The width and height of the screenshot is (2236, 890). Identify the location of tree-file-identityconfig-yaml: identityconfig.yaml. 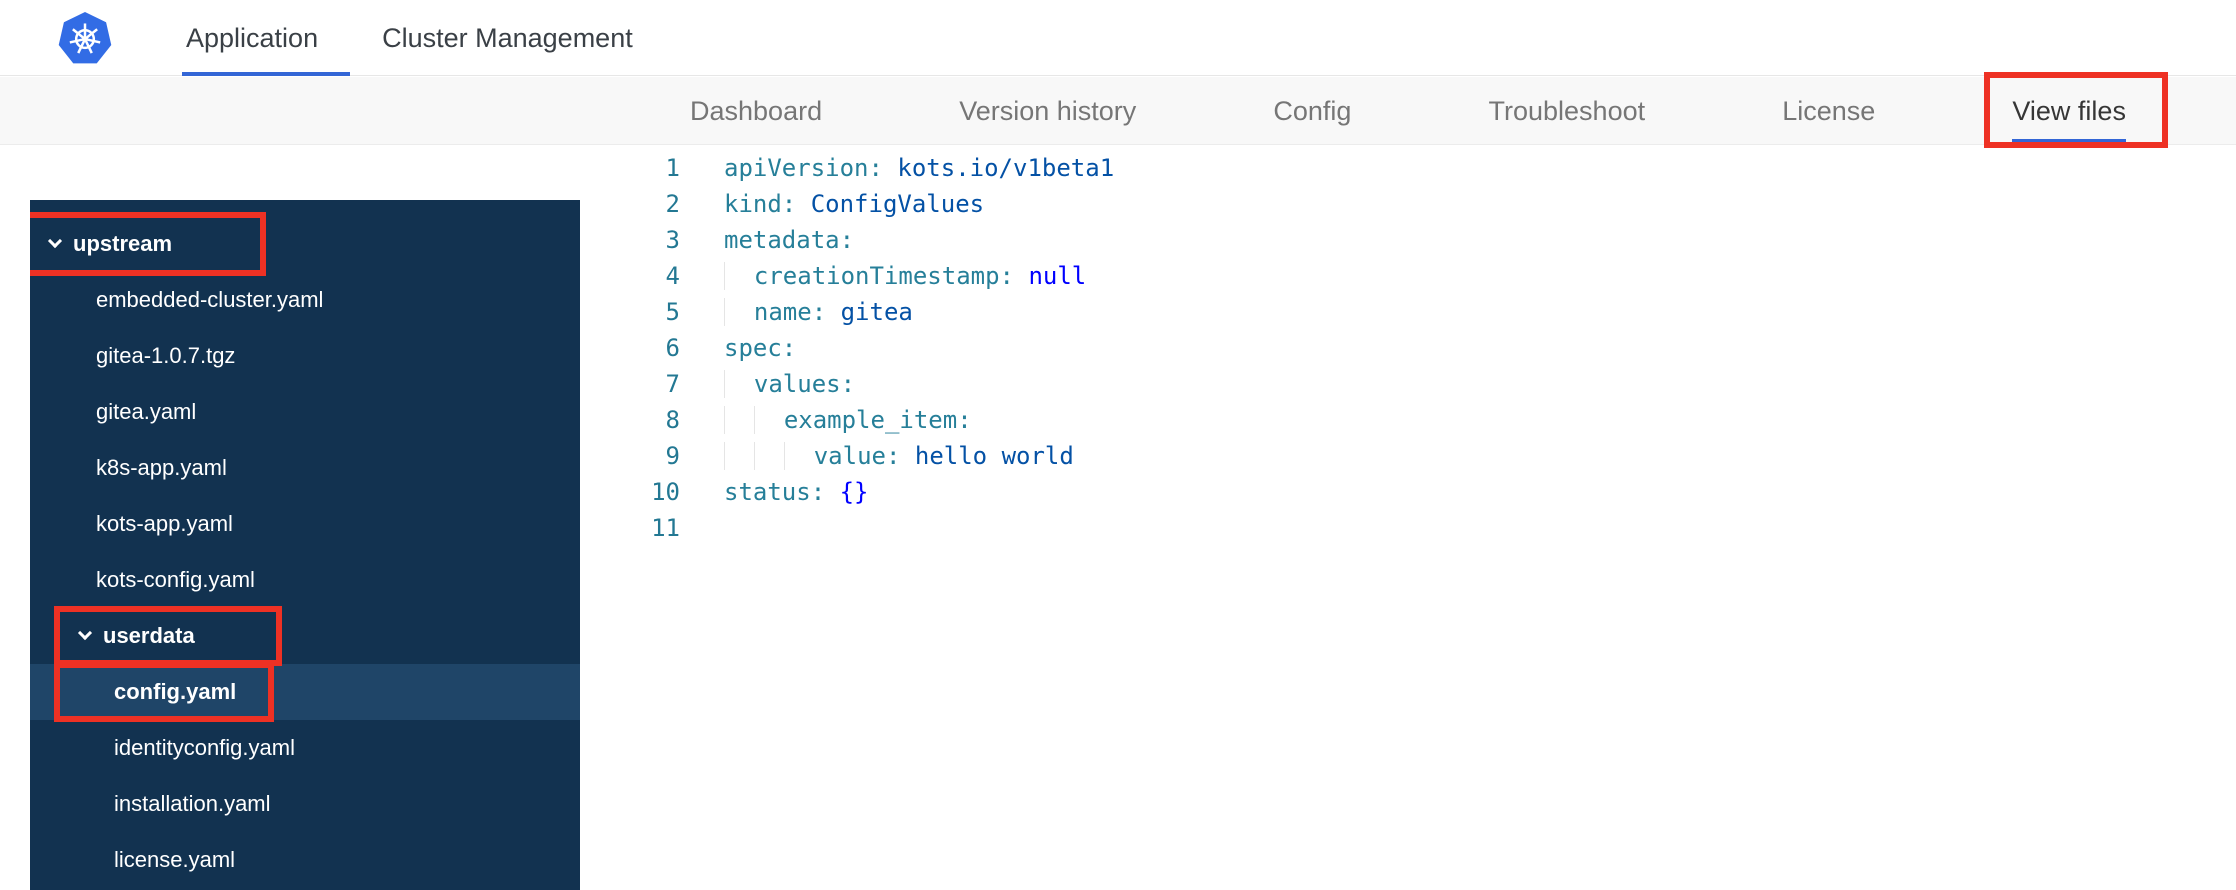
(305, 748).